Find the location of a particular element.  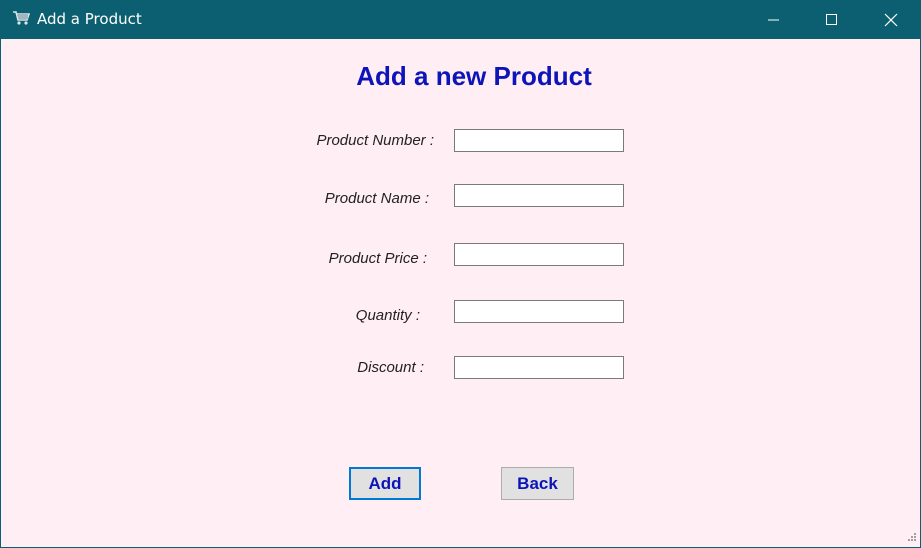

window-title: Add a Product is located at coordinates (89, 19).